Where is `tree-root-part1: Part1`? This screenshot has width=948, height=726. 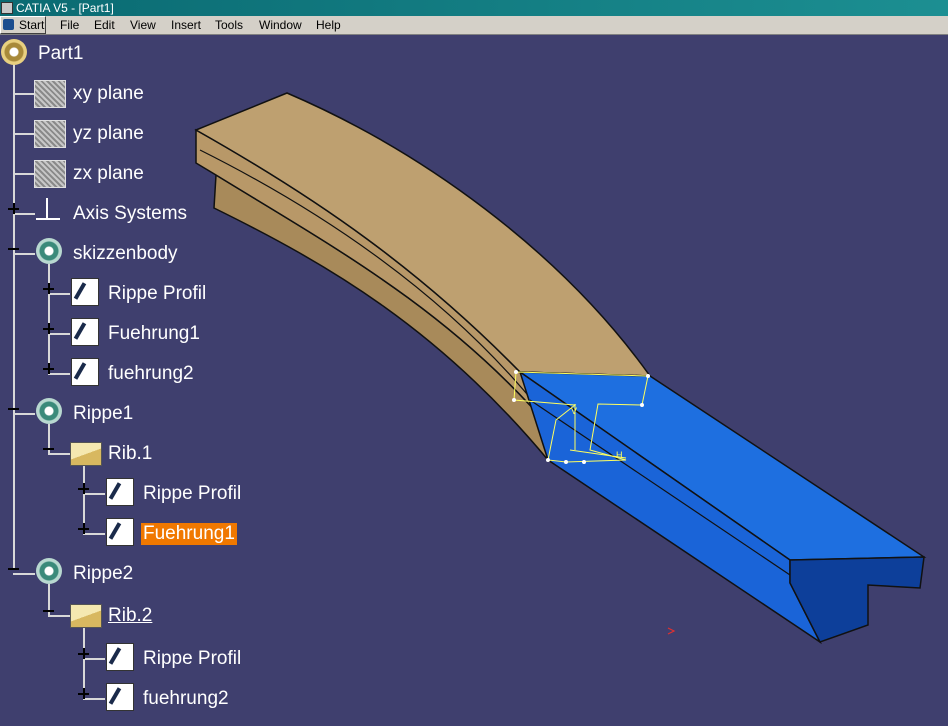
tree-root-part1: Part1 is located at coordinates (60, 54).